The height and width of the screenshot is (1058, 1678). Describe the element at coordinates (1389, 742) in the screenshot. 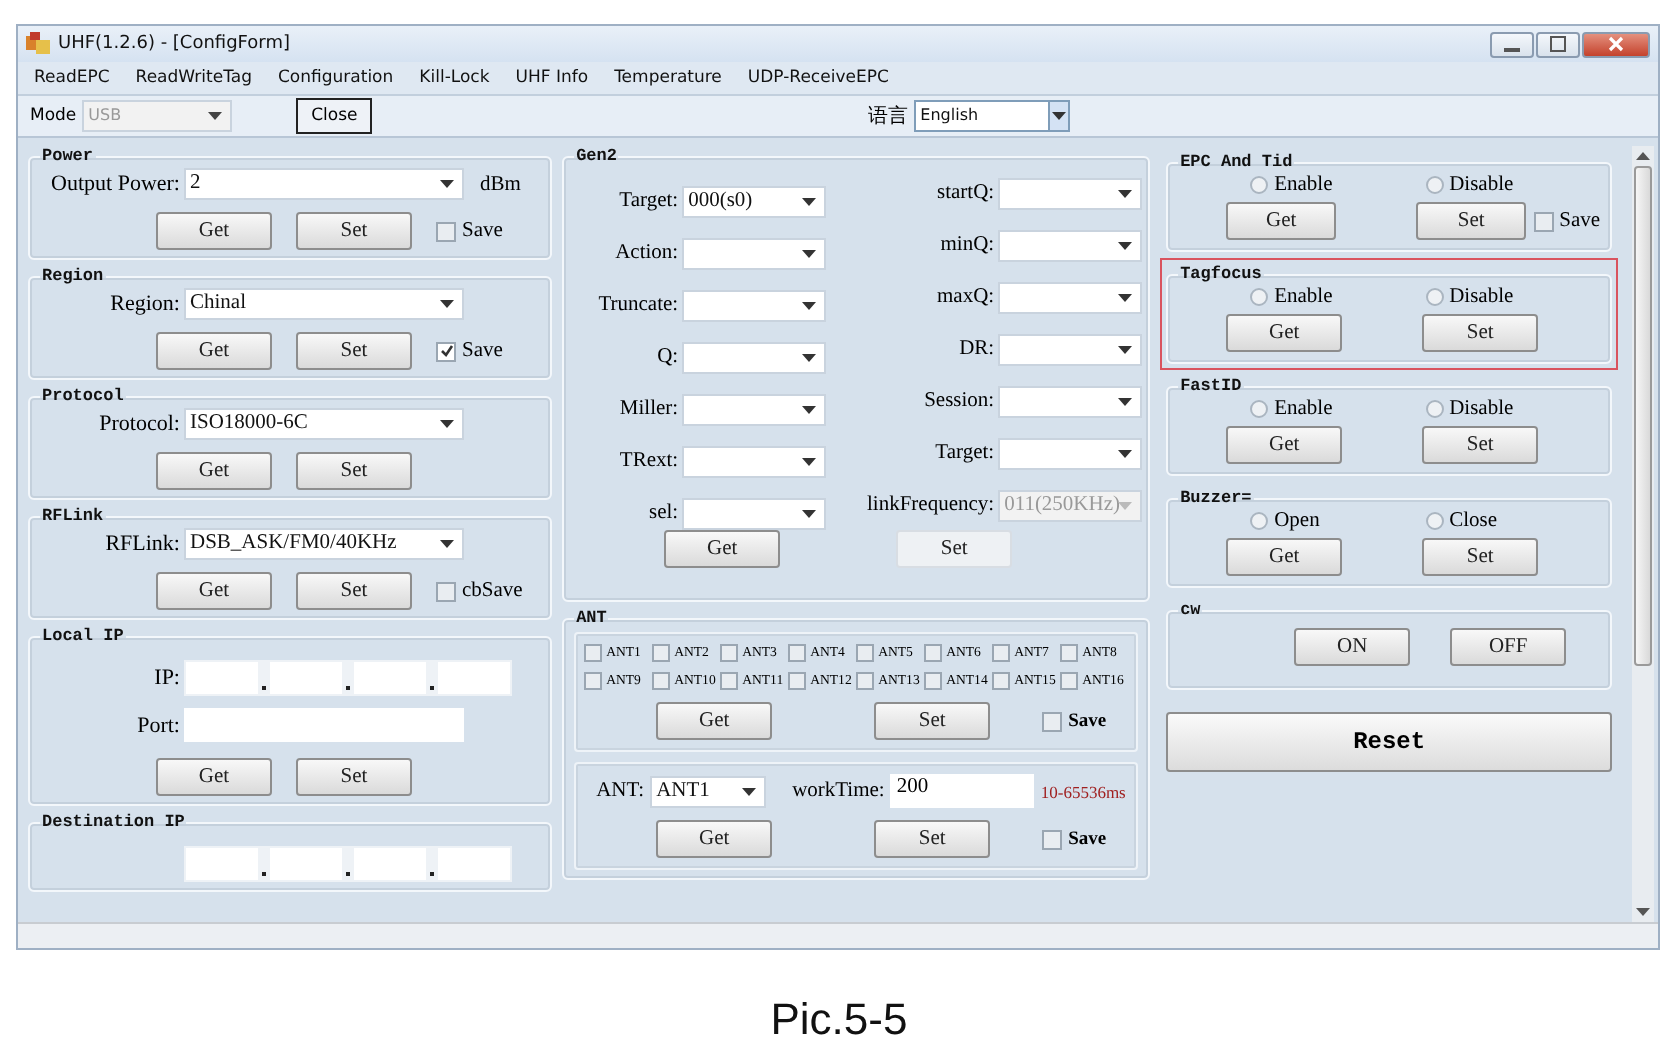

I see `reset-button: Reset` at that location.